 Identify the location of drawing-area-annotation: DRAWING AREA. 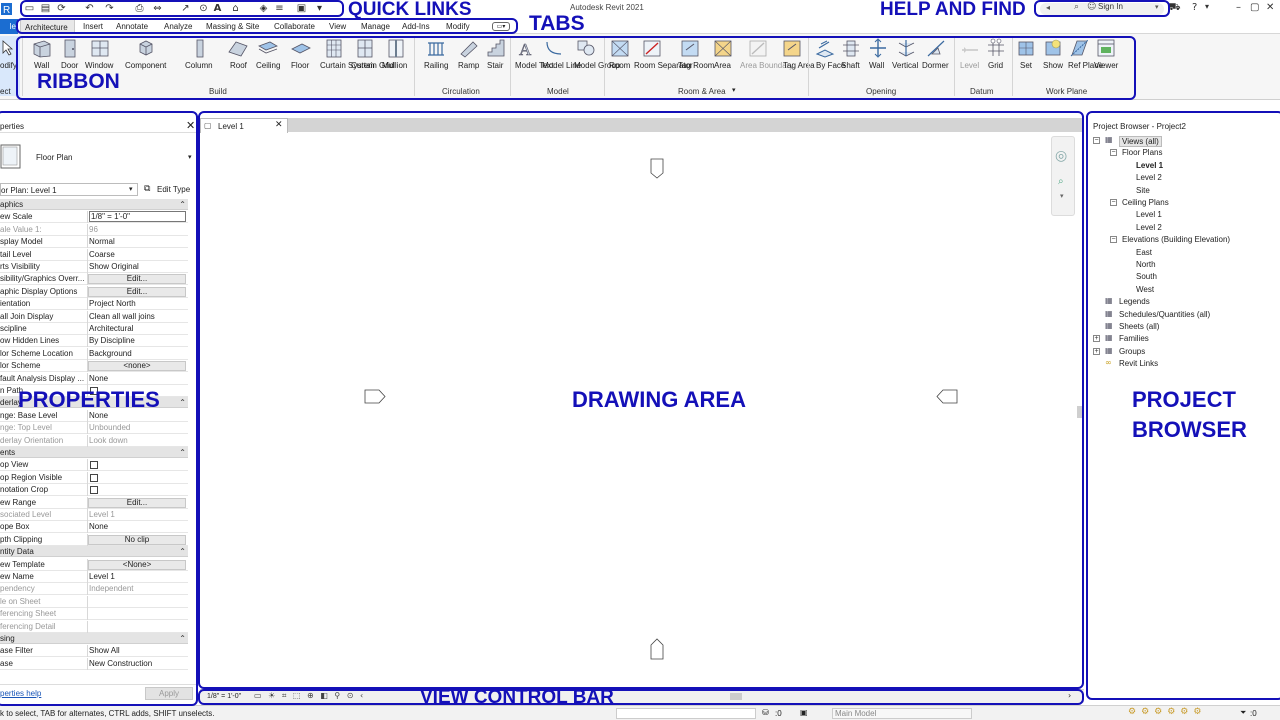
(659, 399).